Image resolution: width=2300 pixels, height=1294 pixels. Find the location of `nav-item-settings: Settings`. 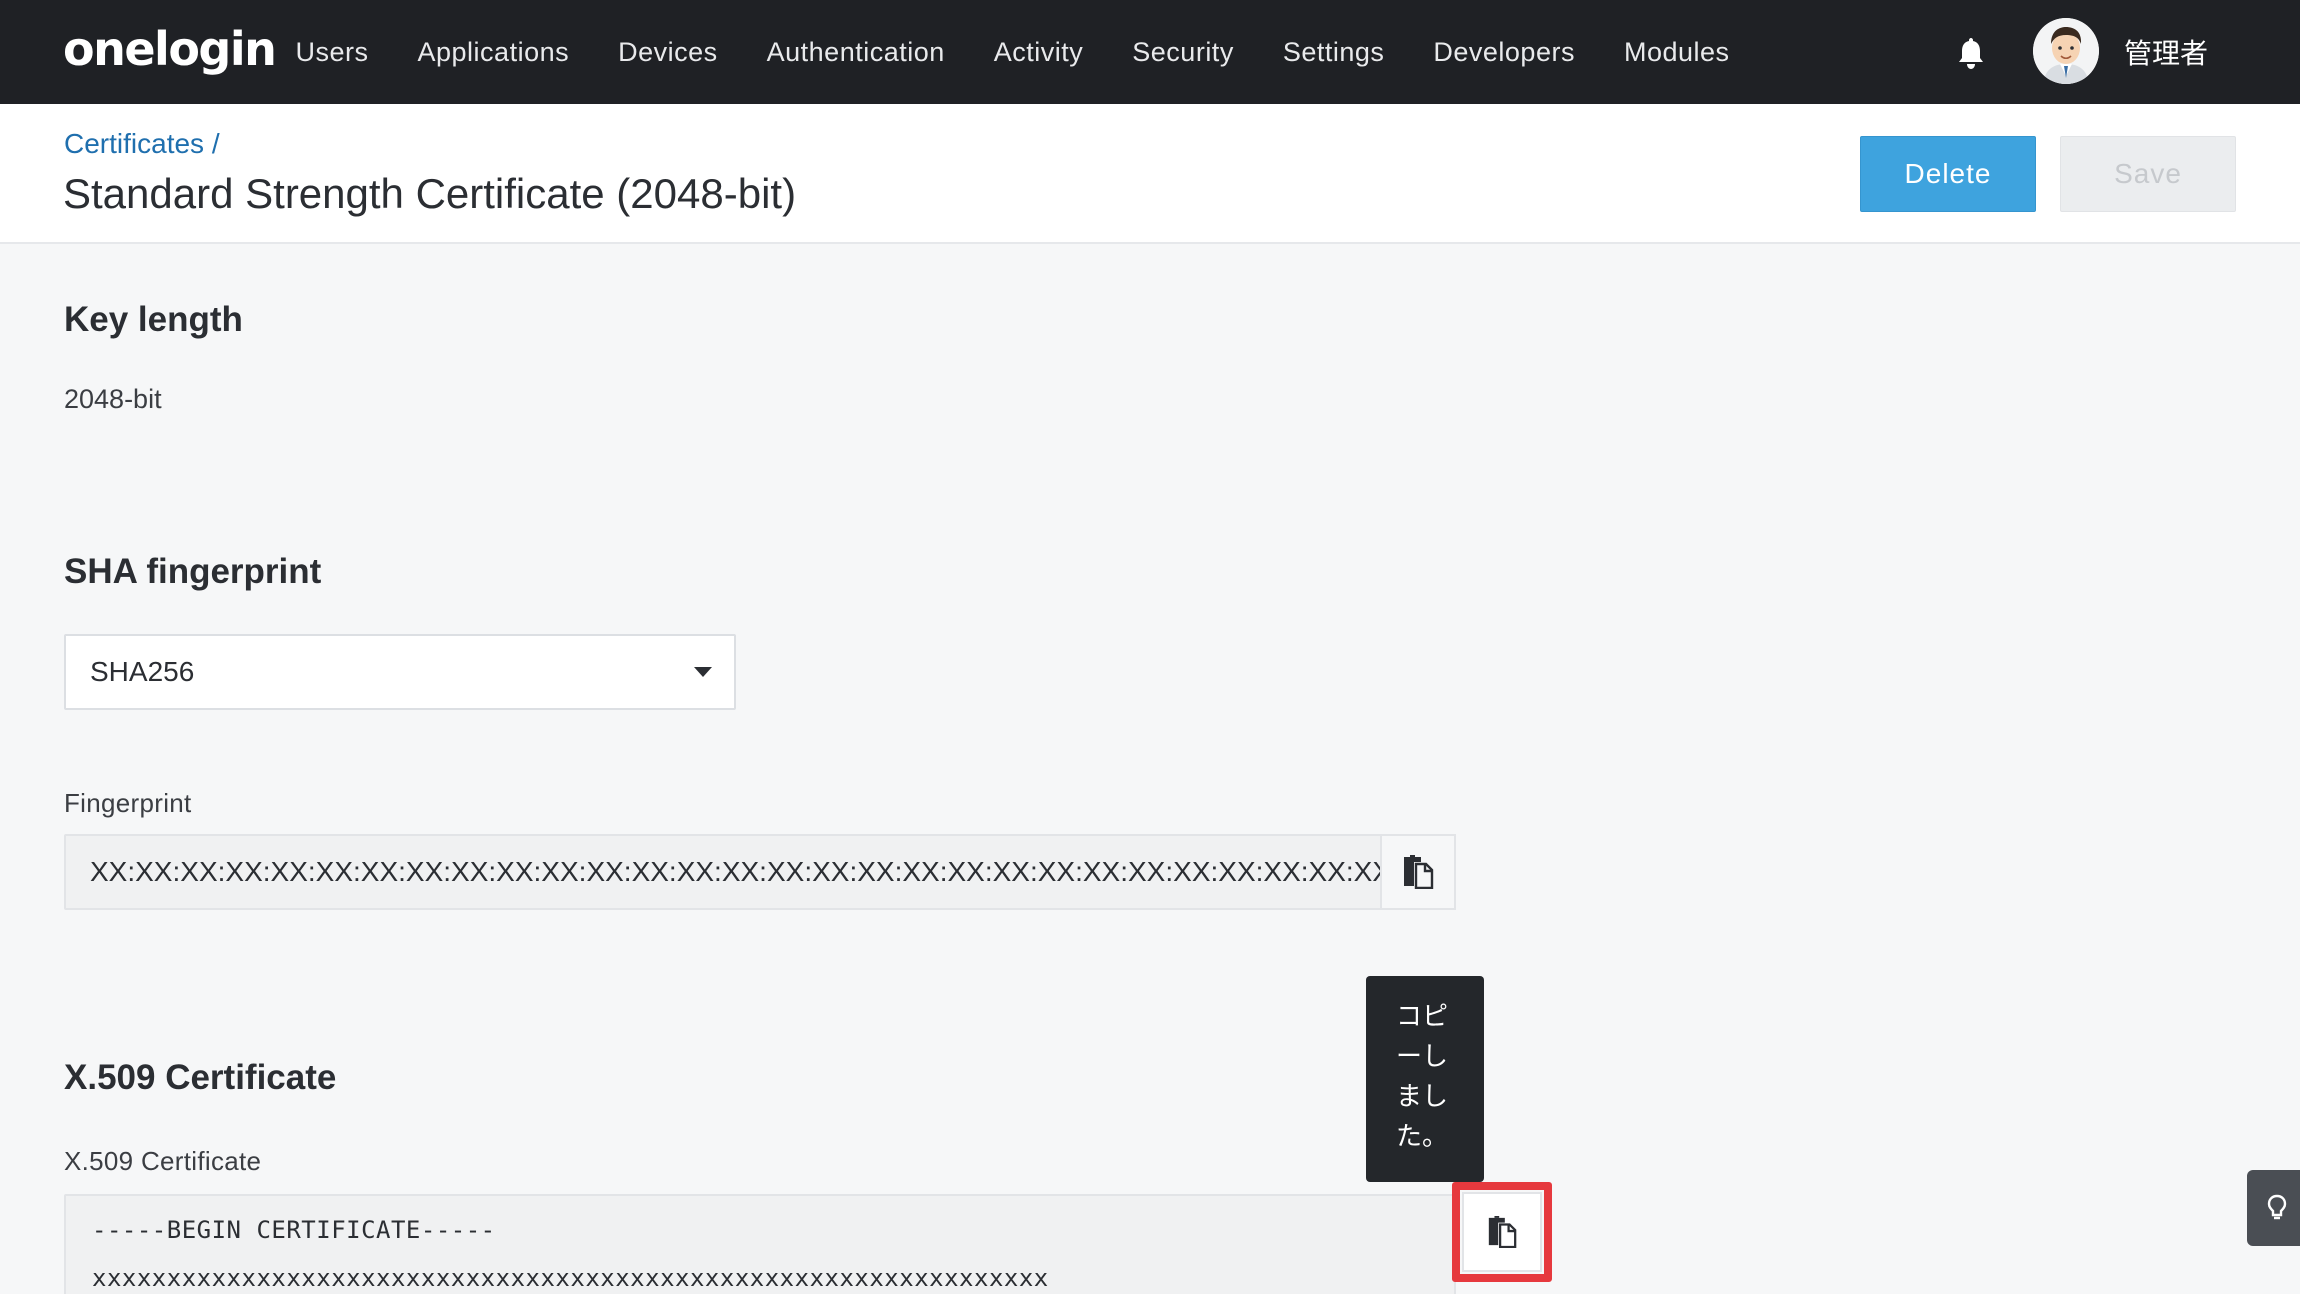

nav-item-settings: Settings is located at coordinates (1333, 52).